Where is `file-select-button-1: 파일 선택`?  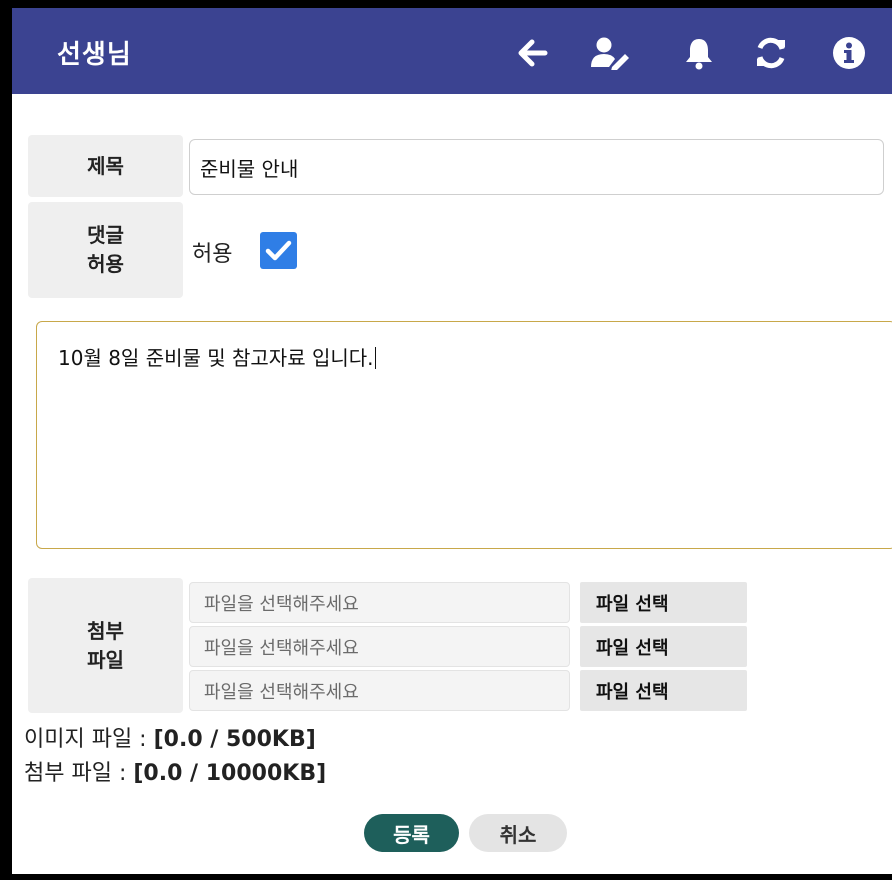
file-select-button-1: 파일 선택 is located at coordinates (663, 602).